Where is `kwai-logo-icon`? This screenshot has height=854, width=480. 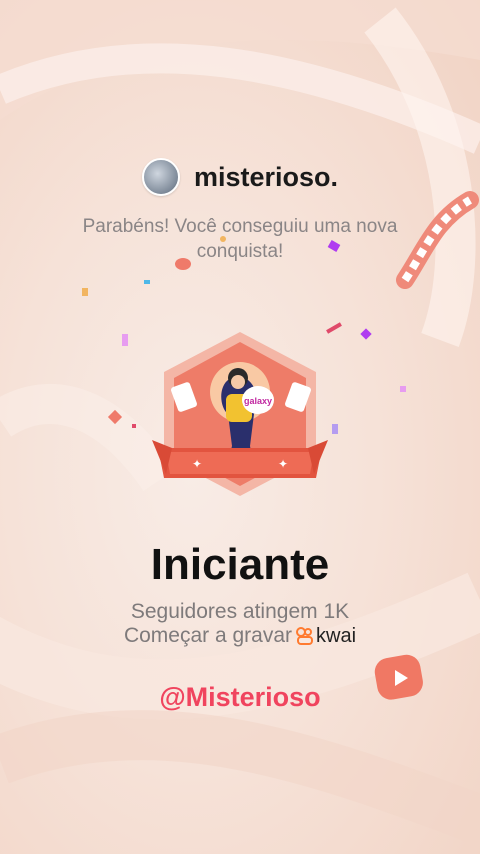 kwai-logo-icon is located at coordinates (305, 636).